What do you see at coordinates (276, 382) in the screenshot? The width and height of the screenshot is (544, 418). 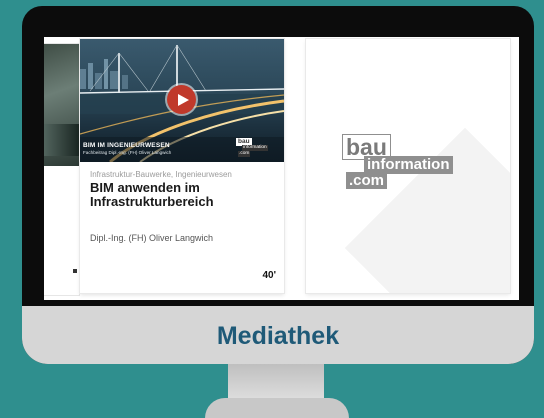 I see `monitor-stand-neck` at bounding box center [276, 382].